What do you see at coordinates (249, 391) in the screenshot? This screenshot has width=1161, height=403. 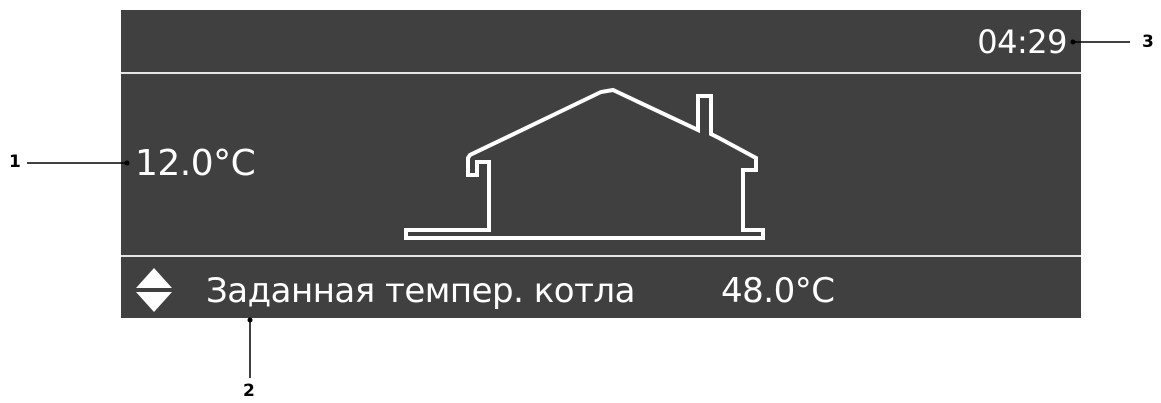 I see `callout-2: 2` at bounding box center [249, 391].